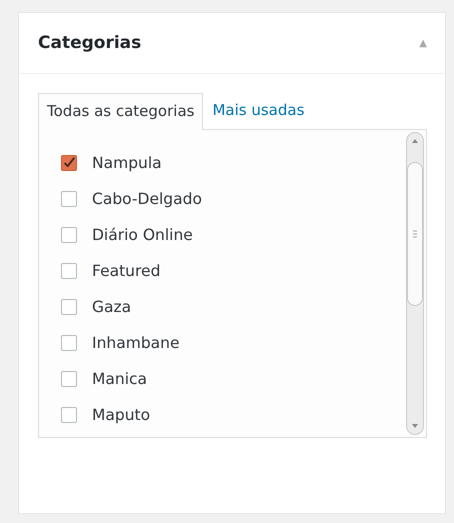 Image resolution: width=454 pixels, height=523 pixels. I want to click on category-label: Nampula, so click(127, 163).